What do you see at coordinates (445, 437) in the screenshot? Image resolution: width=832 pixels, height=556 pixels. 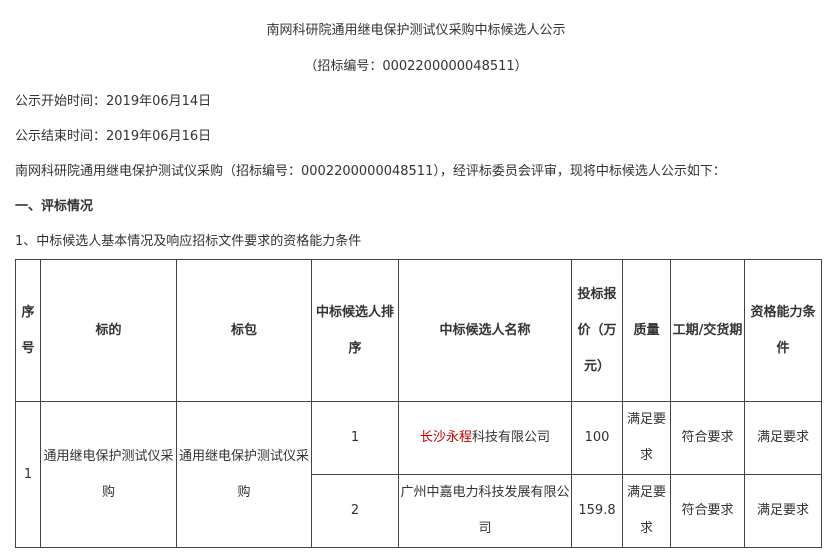 I see `candidate-name-highlight: 长沙永程` at bounding box center [445, 437].